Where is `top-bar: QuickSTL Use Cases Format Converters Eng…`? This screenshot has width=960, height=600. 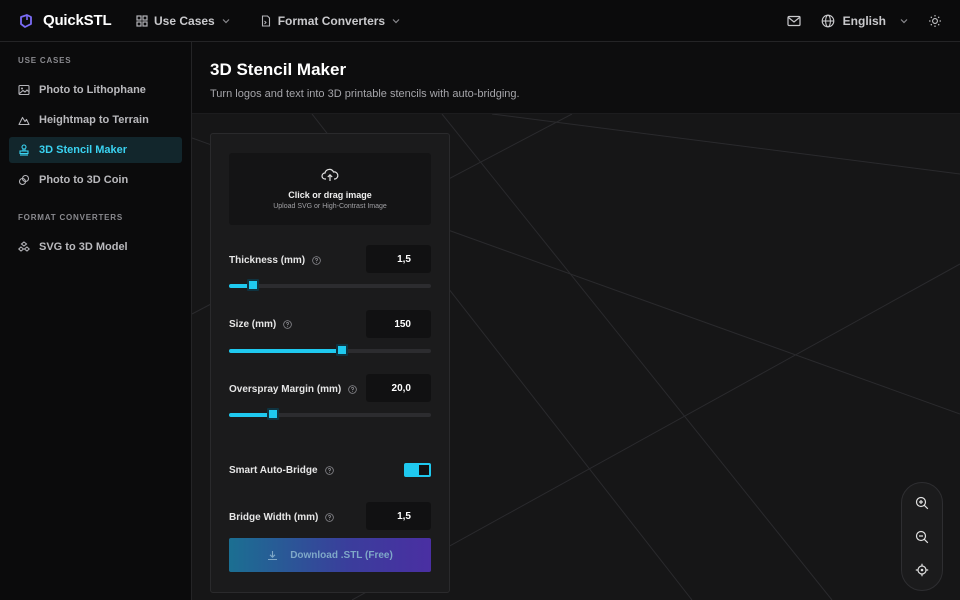
top-bar: QuickSTL Use Cases Format Converters Eng… is located at coordinates (480, 21).